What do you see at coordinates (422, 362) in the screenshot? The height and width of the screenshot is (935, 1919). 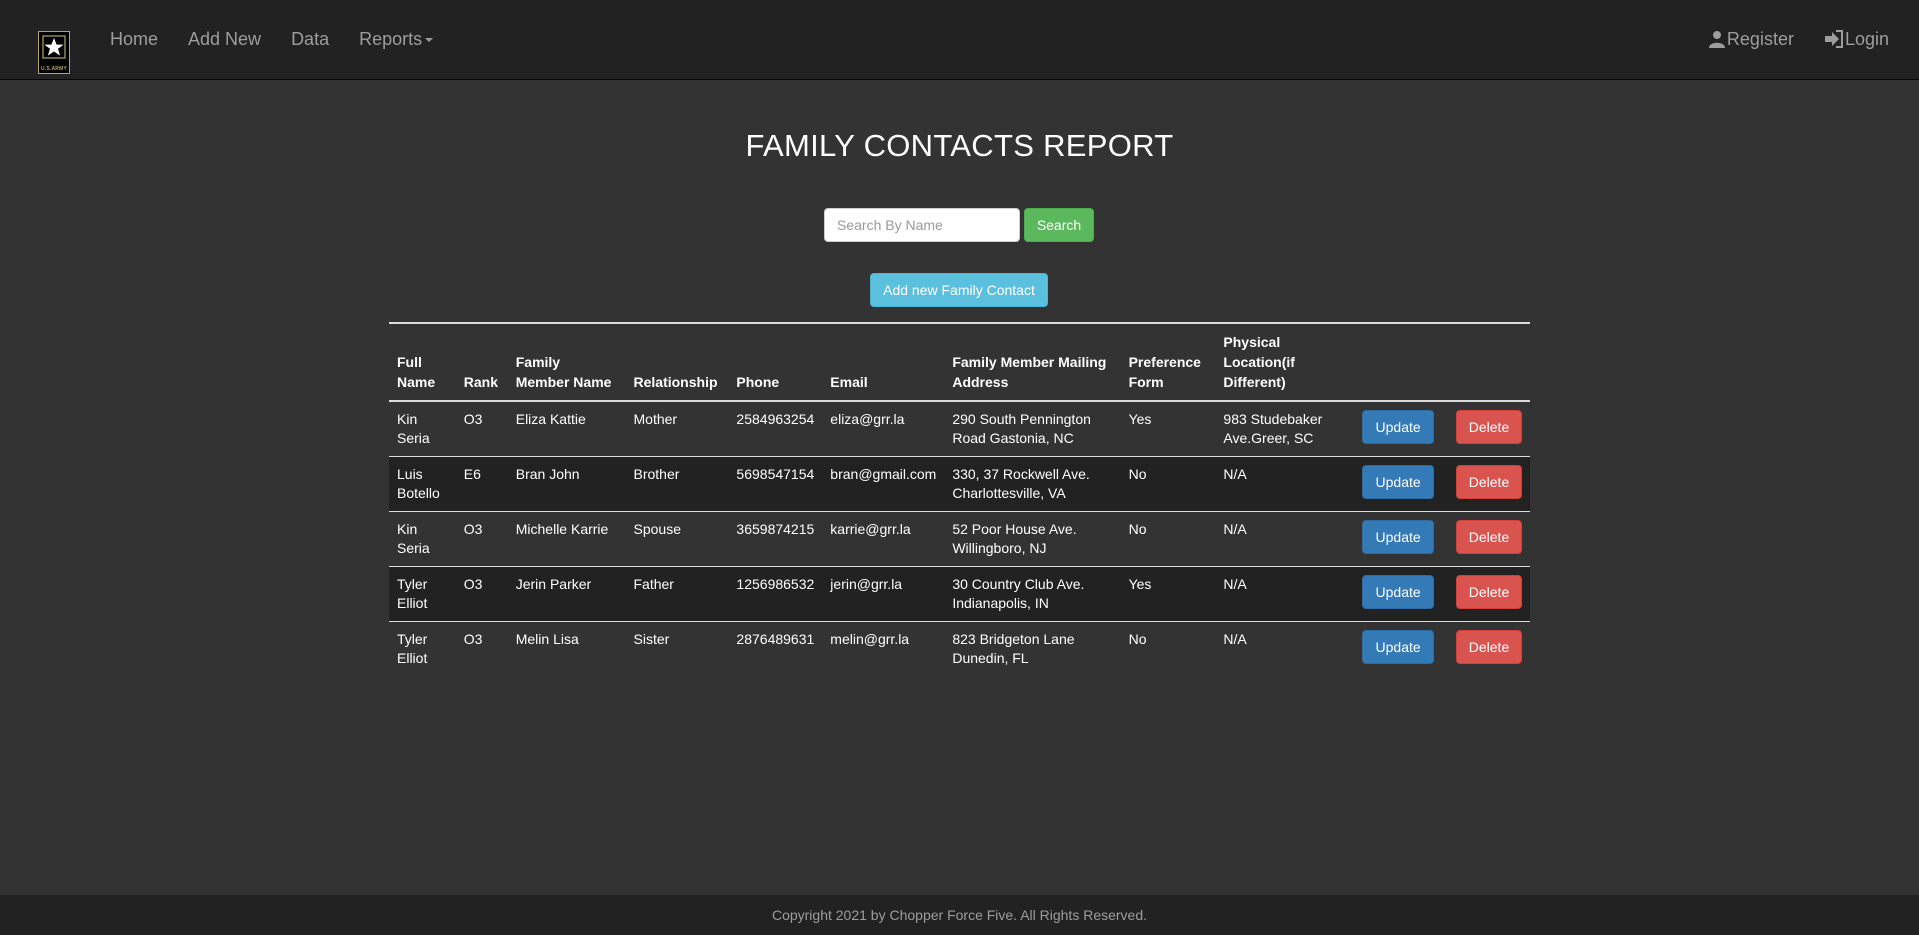 I see `header-full-name: Full Name` at bounding box center [422, 362].